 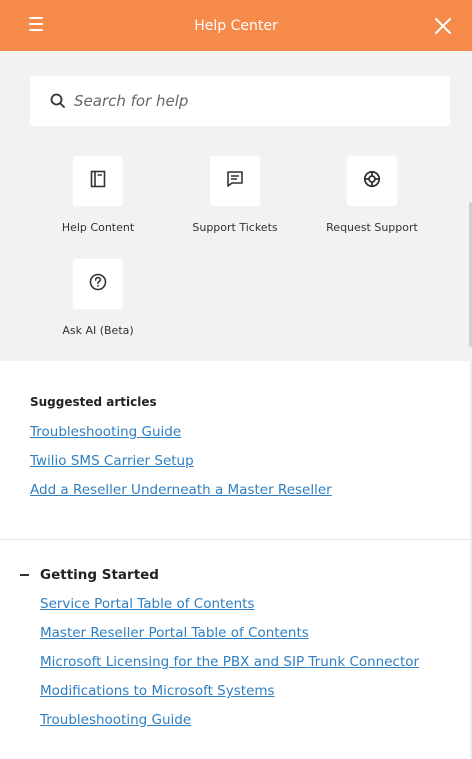 I want to click on getting-started-toggle: Getting Started, so click(x=89, y=575).